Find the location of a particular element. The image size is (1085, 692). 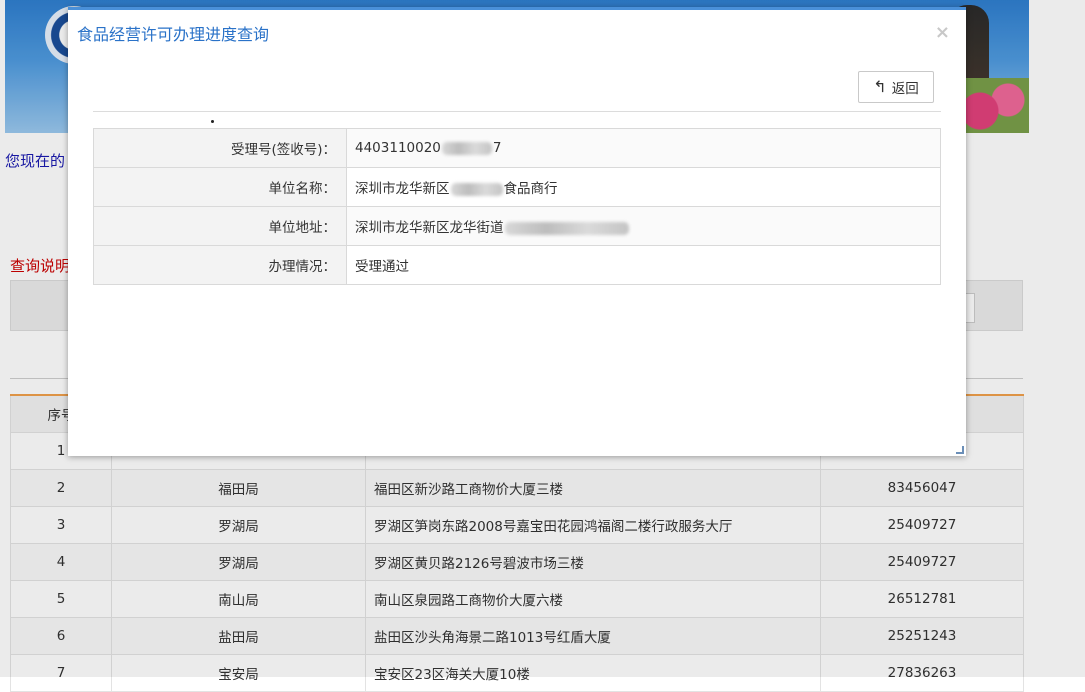

detail-value-text: 4403110020 is located at coordinates (398, 148).